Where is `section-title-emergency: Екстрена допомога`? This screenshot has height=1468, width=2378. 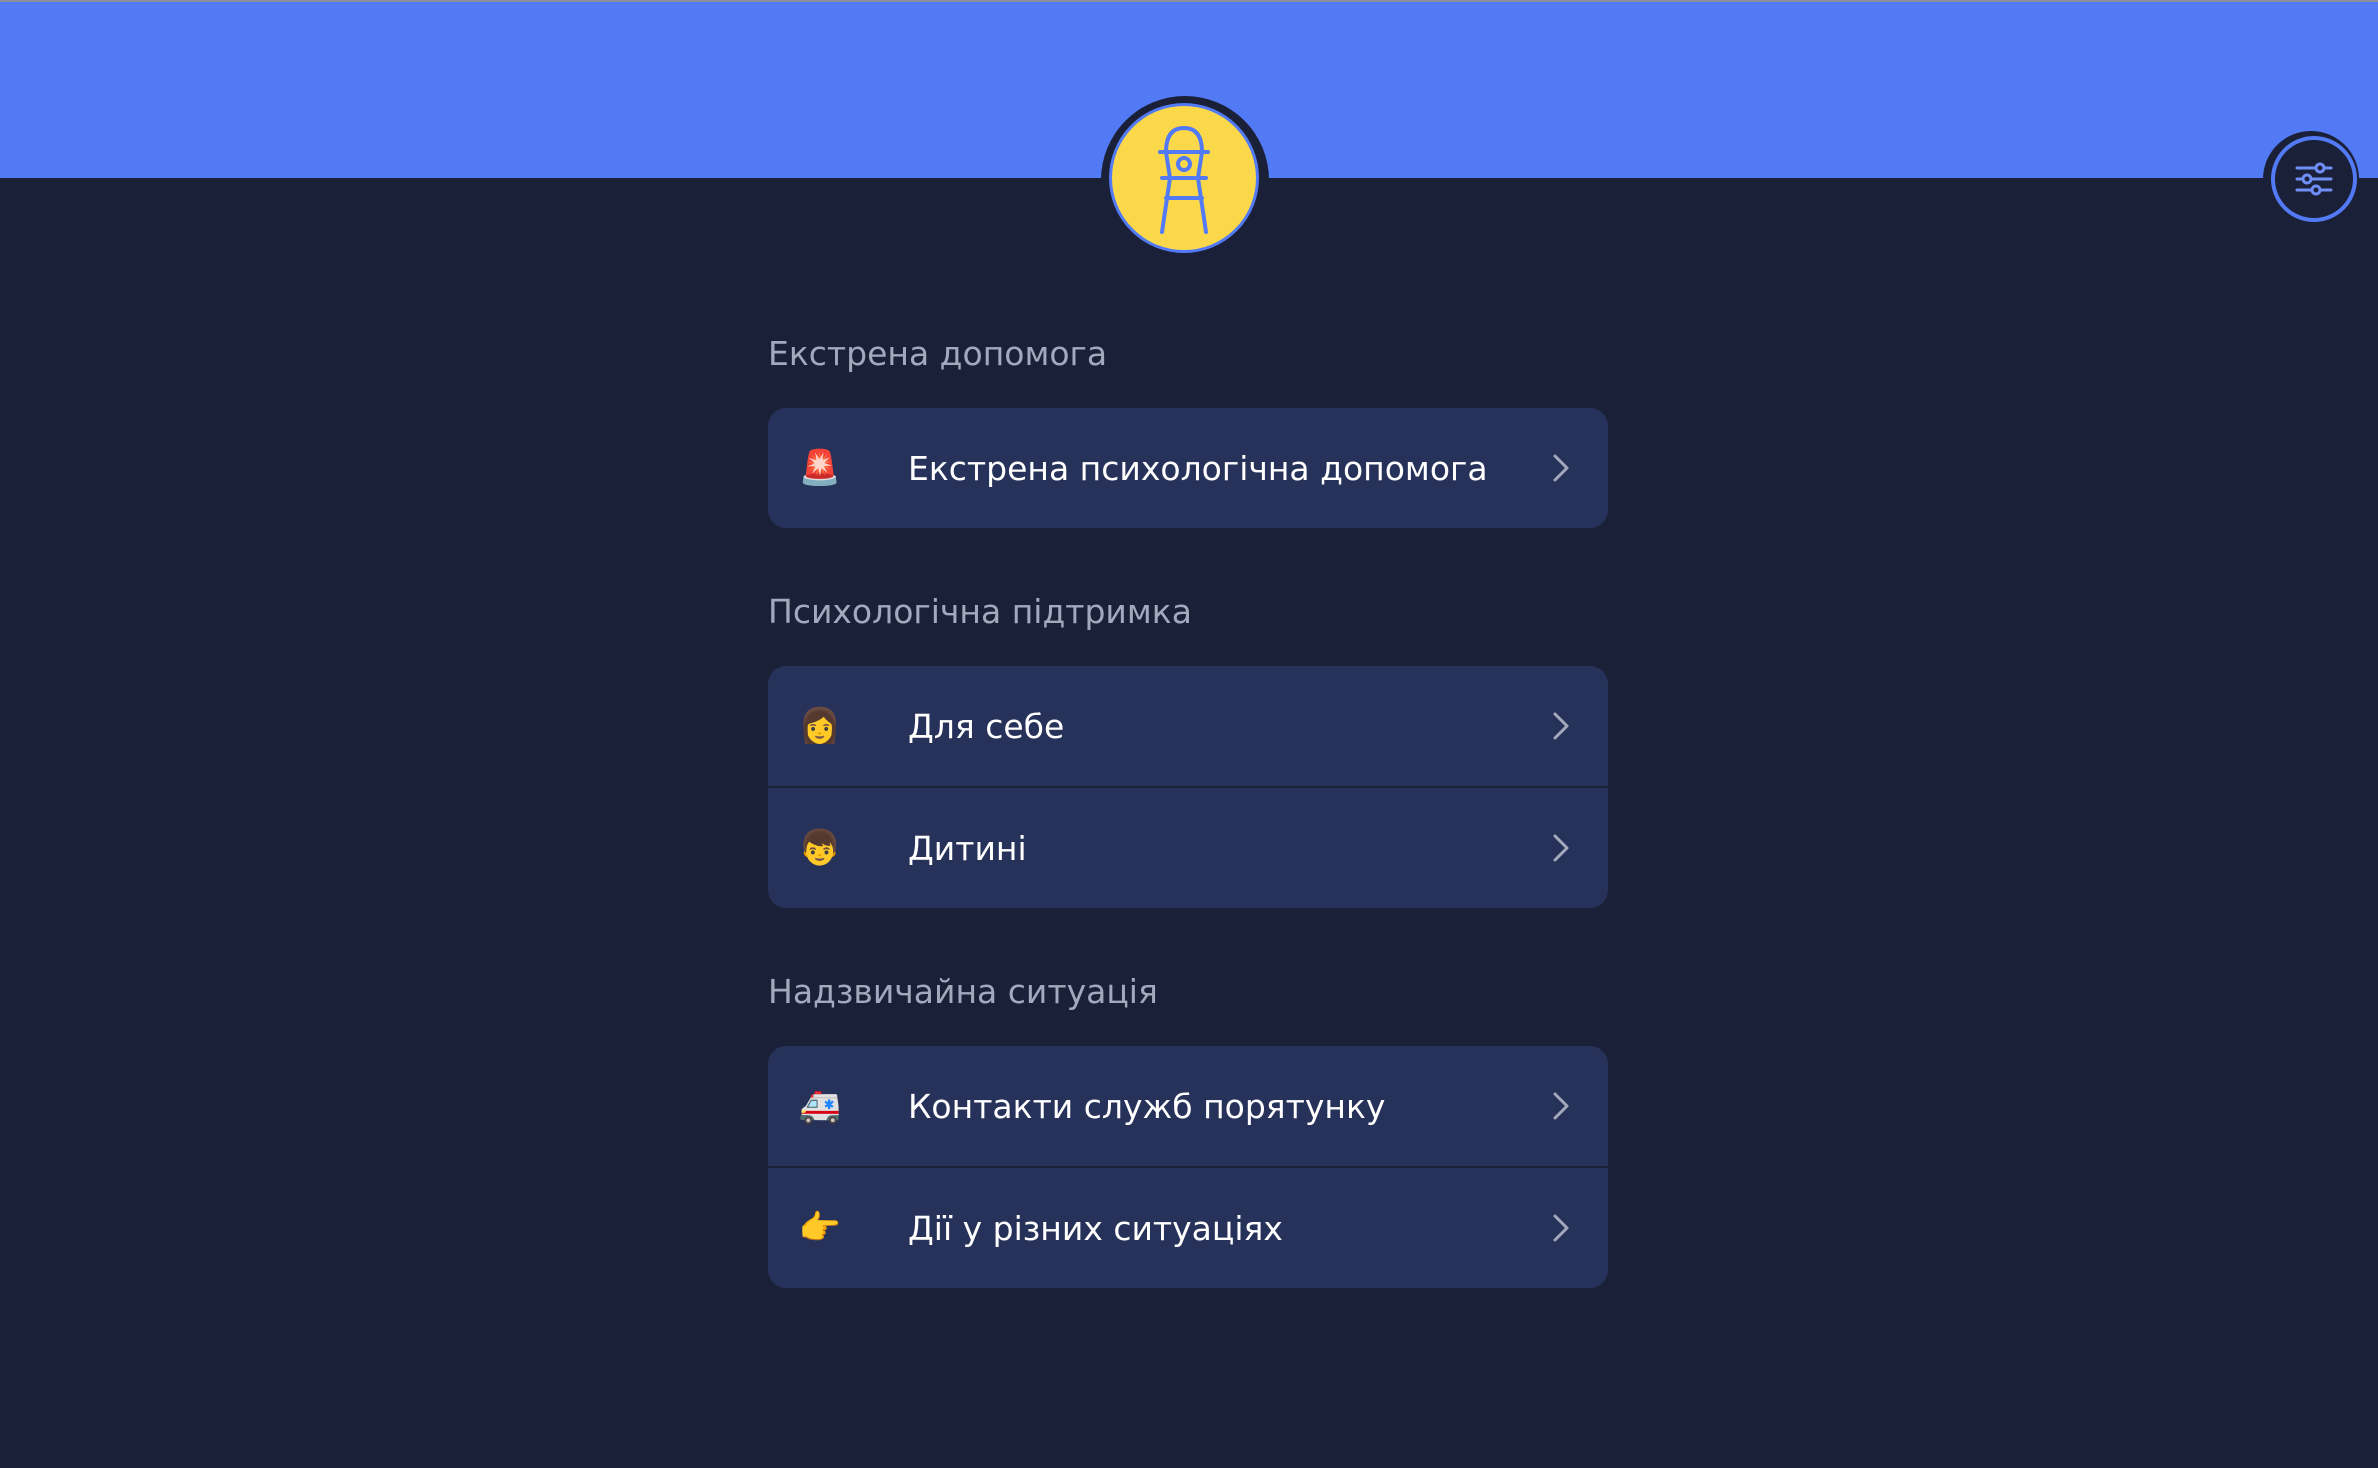 section-title-emergency: Екстрена допомога is located at coordinates (938, 353).